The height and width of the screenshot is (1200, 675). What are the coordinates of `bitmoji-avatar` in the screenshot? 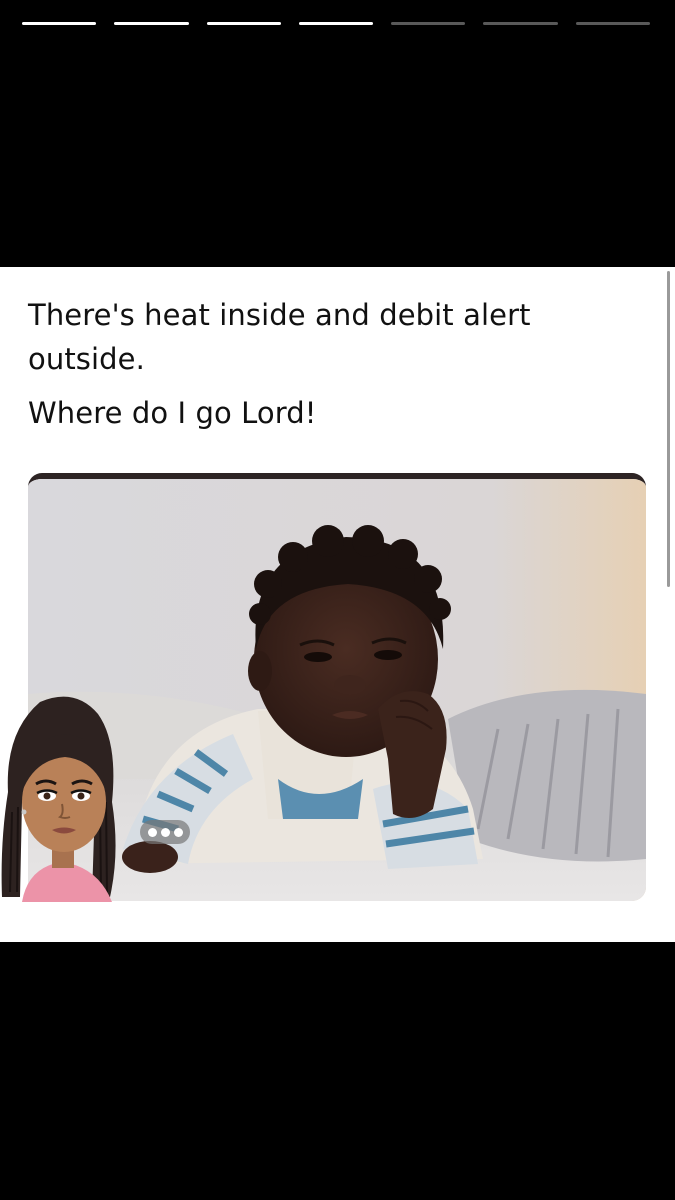 It's located at (65, 797).